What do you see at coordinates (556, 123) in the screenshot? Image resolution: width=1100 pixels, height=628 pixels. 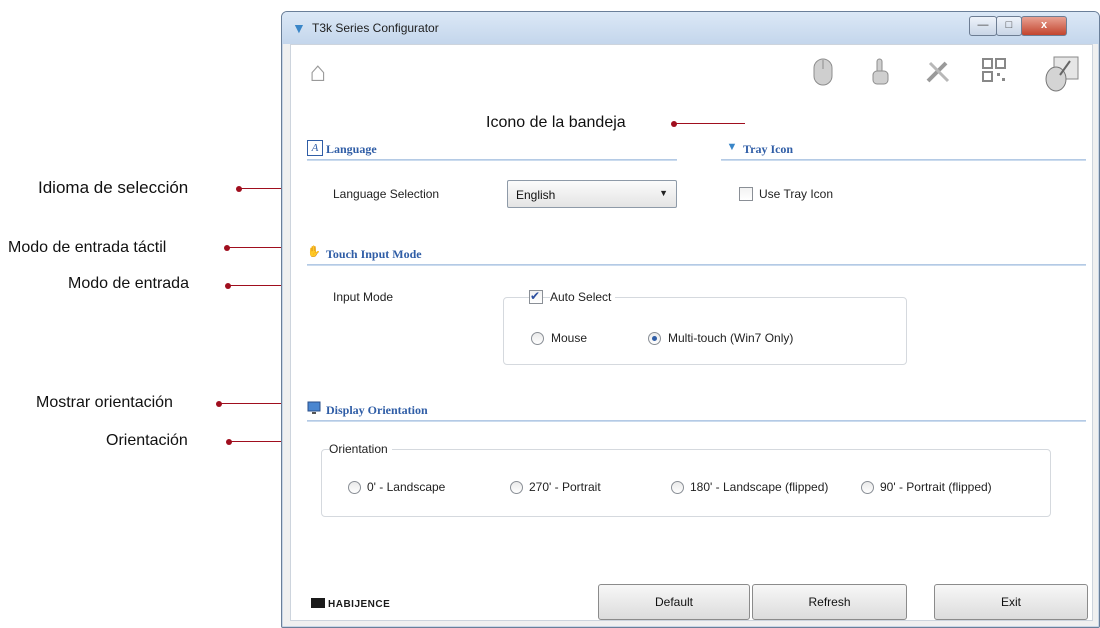 I see `callout-icono-bandeja: Icono de la bandeja` at bounding box center [556, 123].